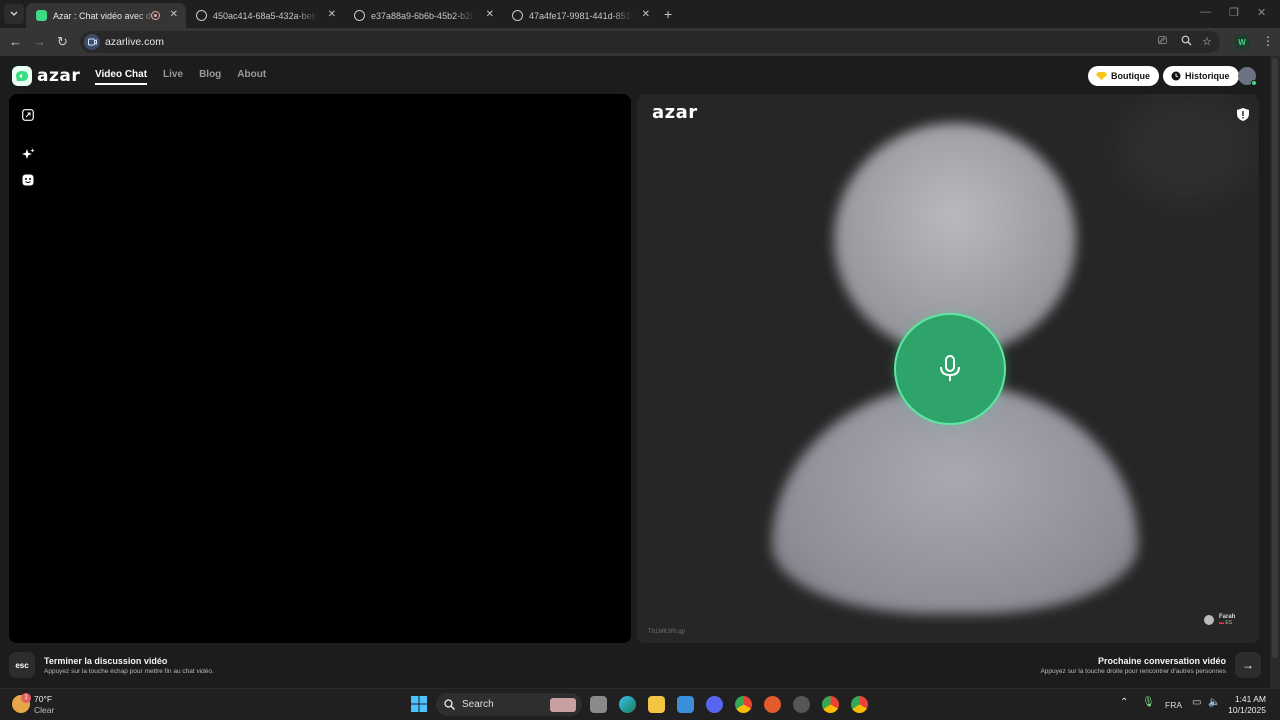 This screenshot has width=1280, height=720. I want to click on forward-icon: →, so click(39, 41).